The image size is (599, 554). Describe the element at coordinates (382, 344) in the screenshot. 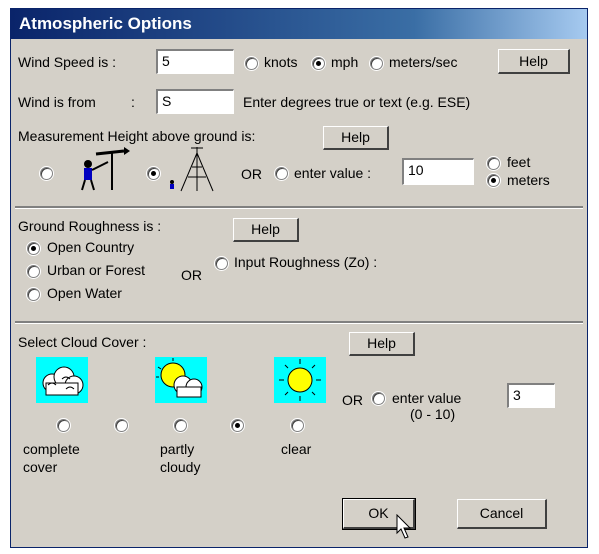

I see `cloud-help-button: Help` at that location.